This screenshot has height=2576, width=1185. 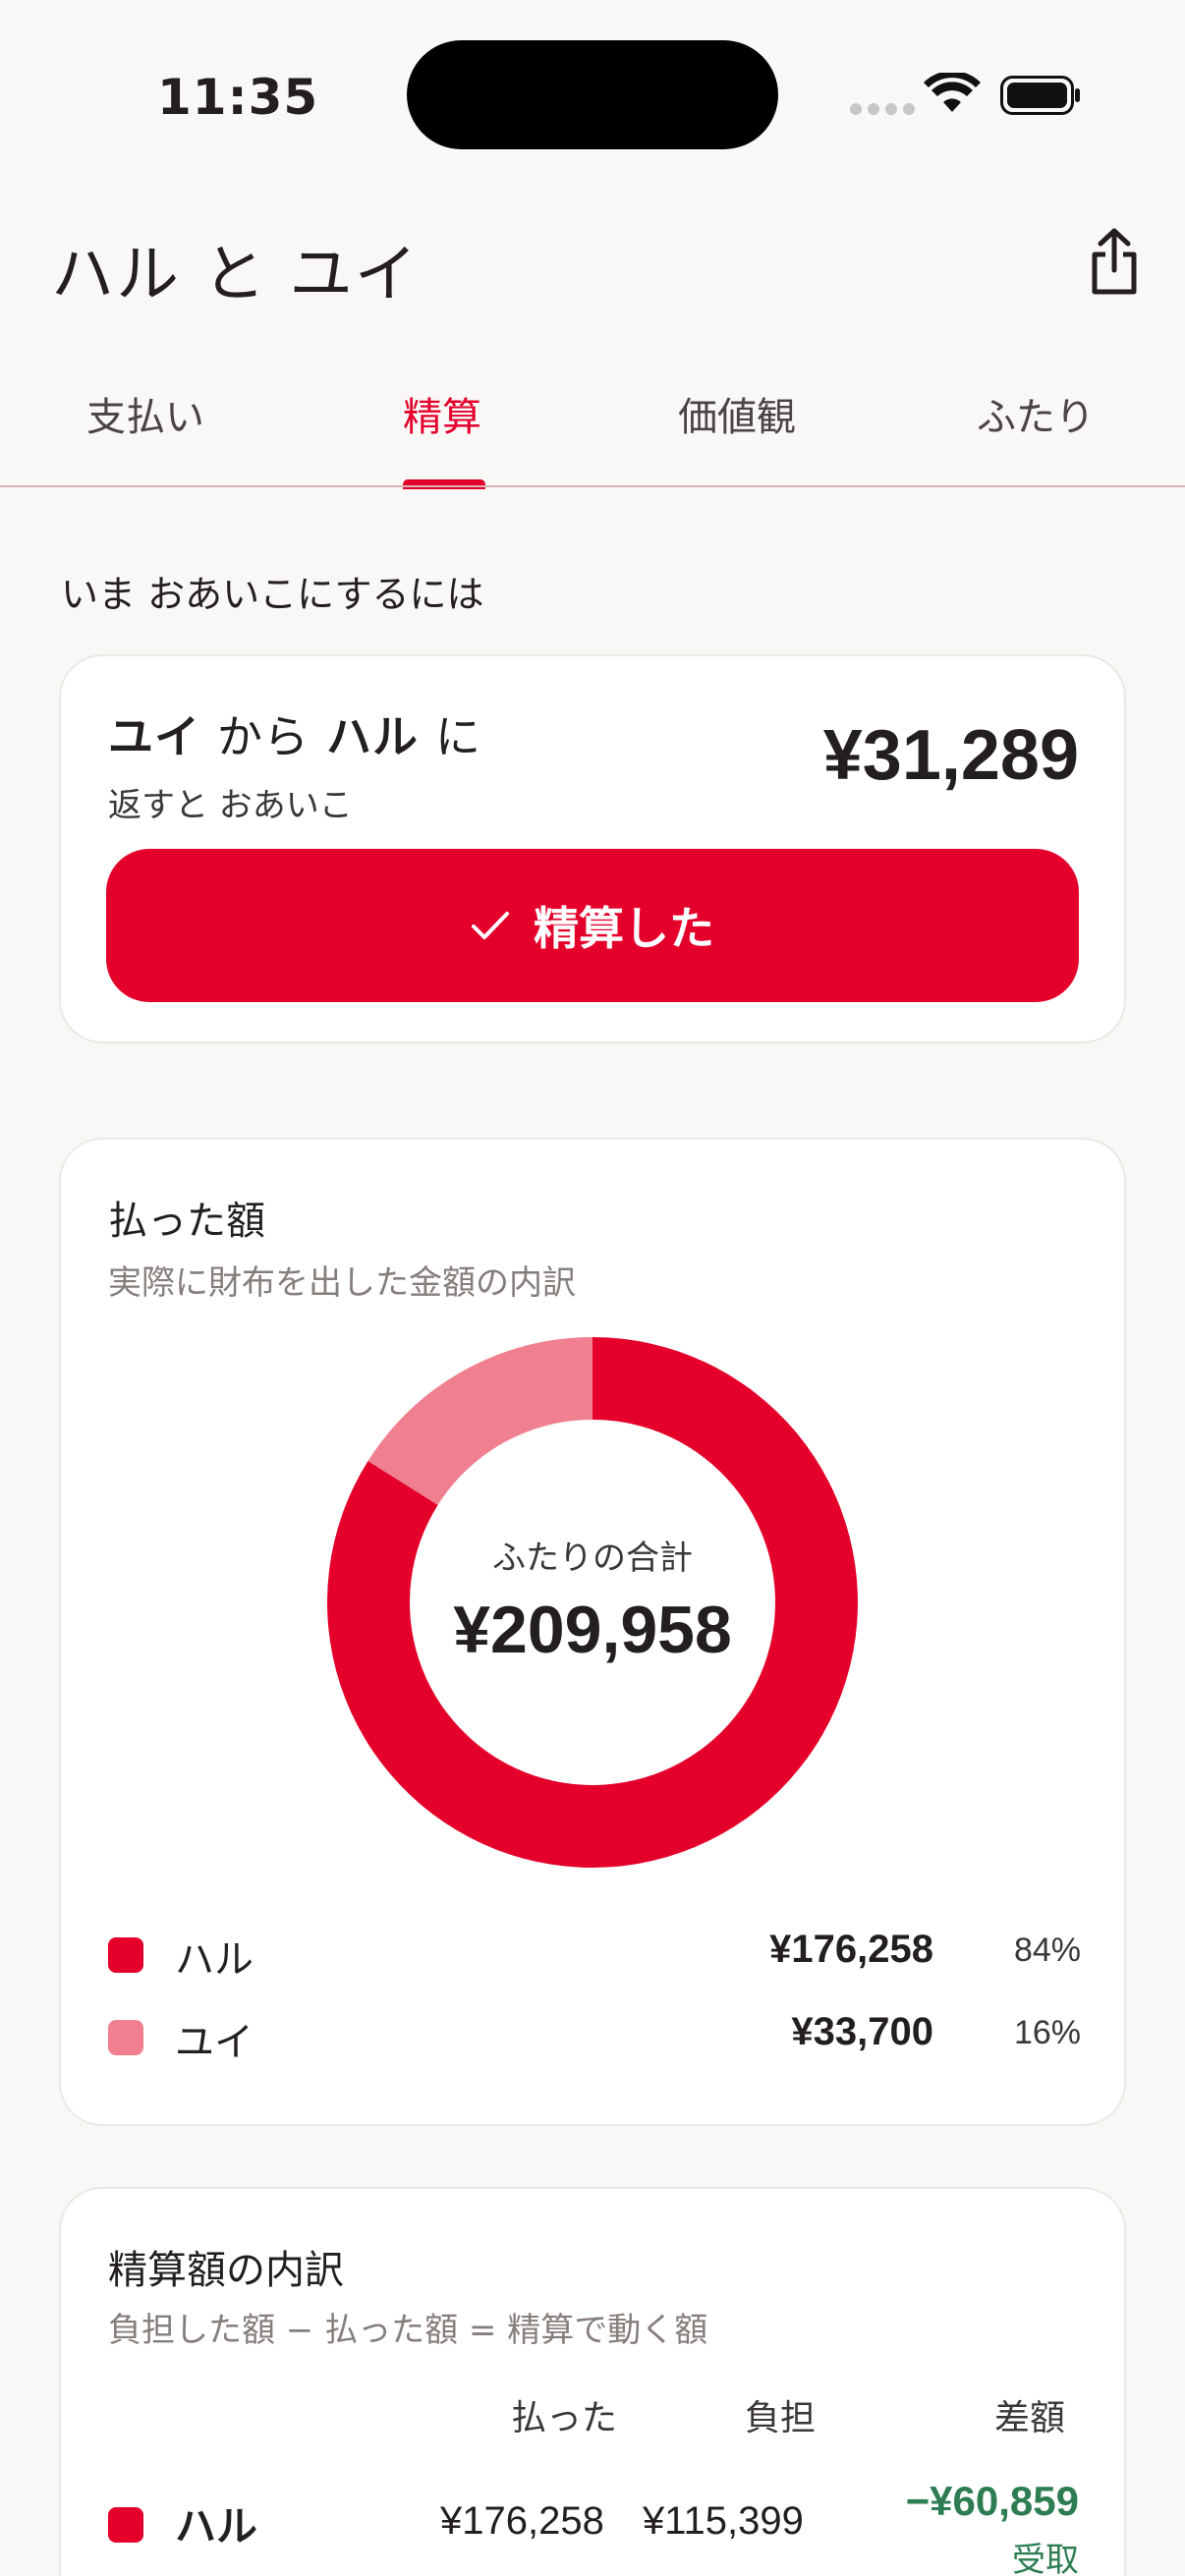 I want to click on wifi-icon, so click(x=953, y=92).